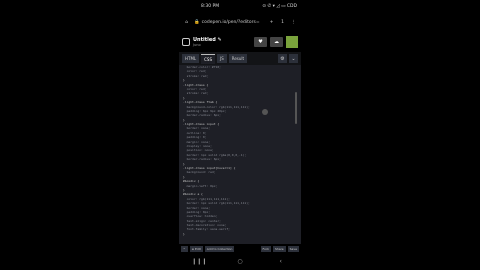  What do you see at coordinates (281, 262) in the screenshot?
I see `back-icon: ‹` at bounding box center [281, 262].